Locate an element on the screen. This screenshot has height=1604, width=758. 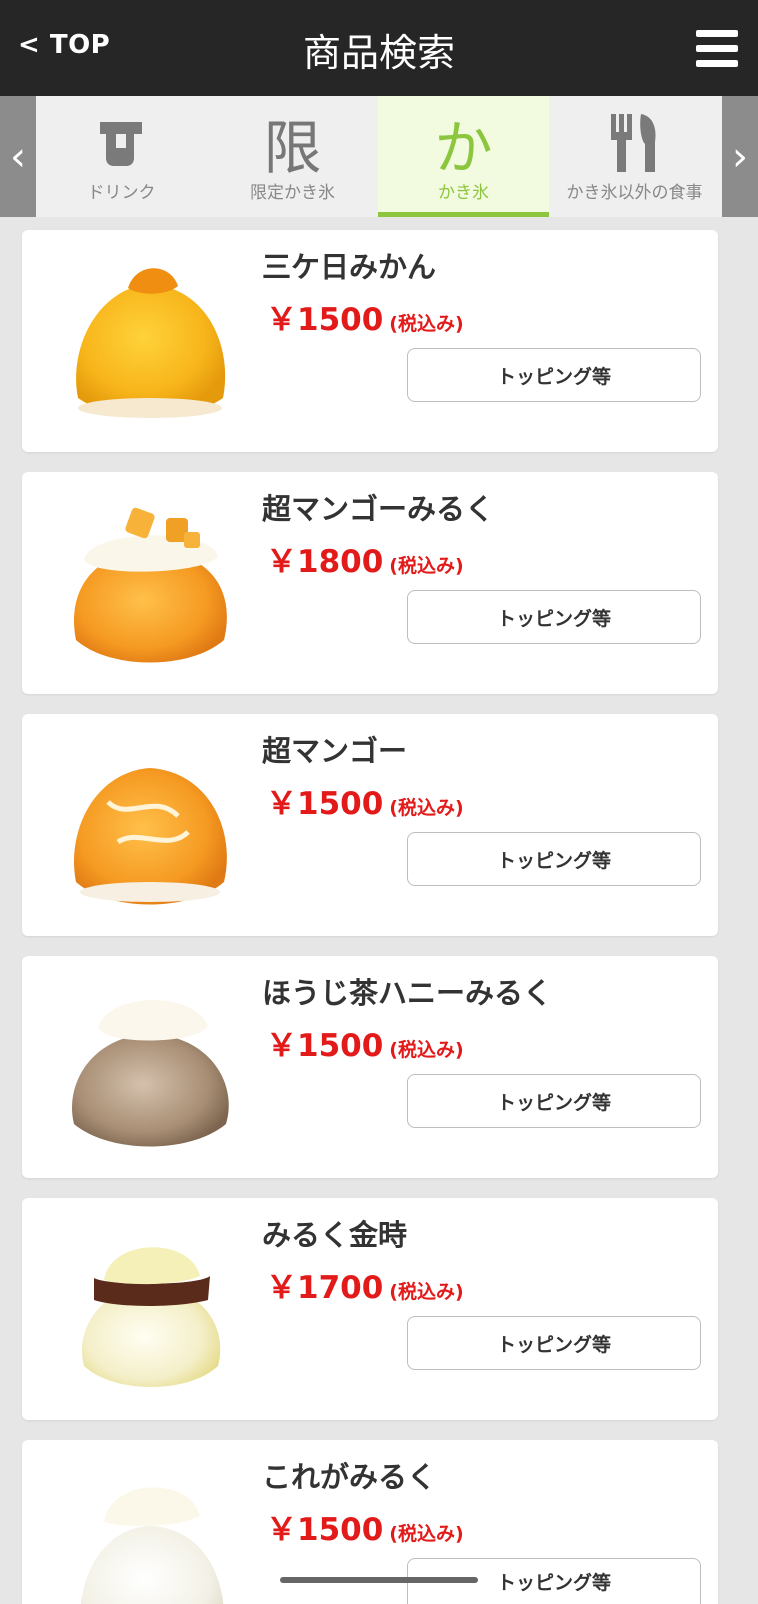
tab-other-food: かき氷以外の食事 is located at coordinates (634, 156).